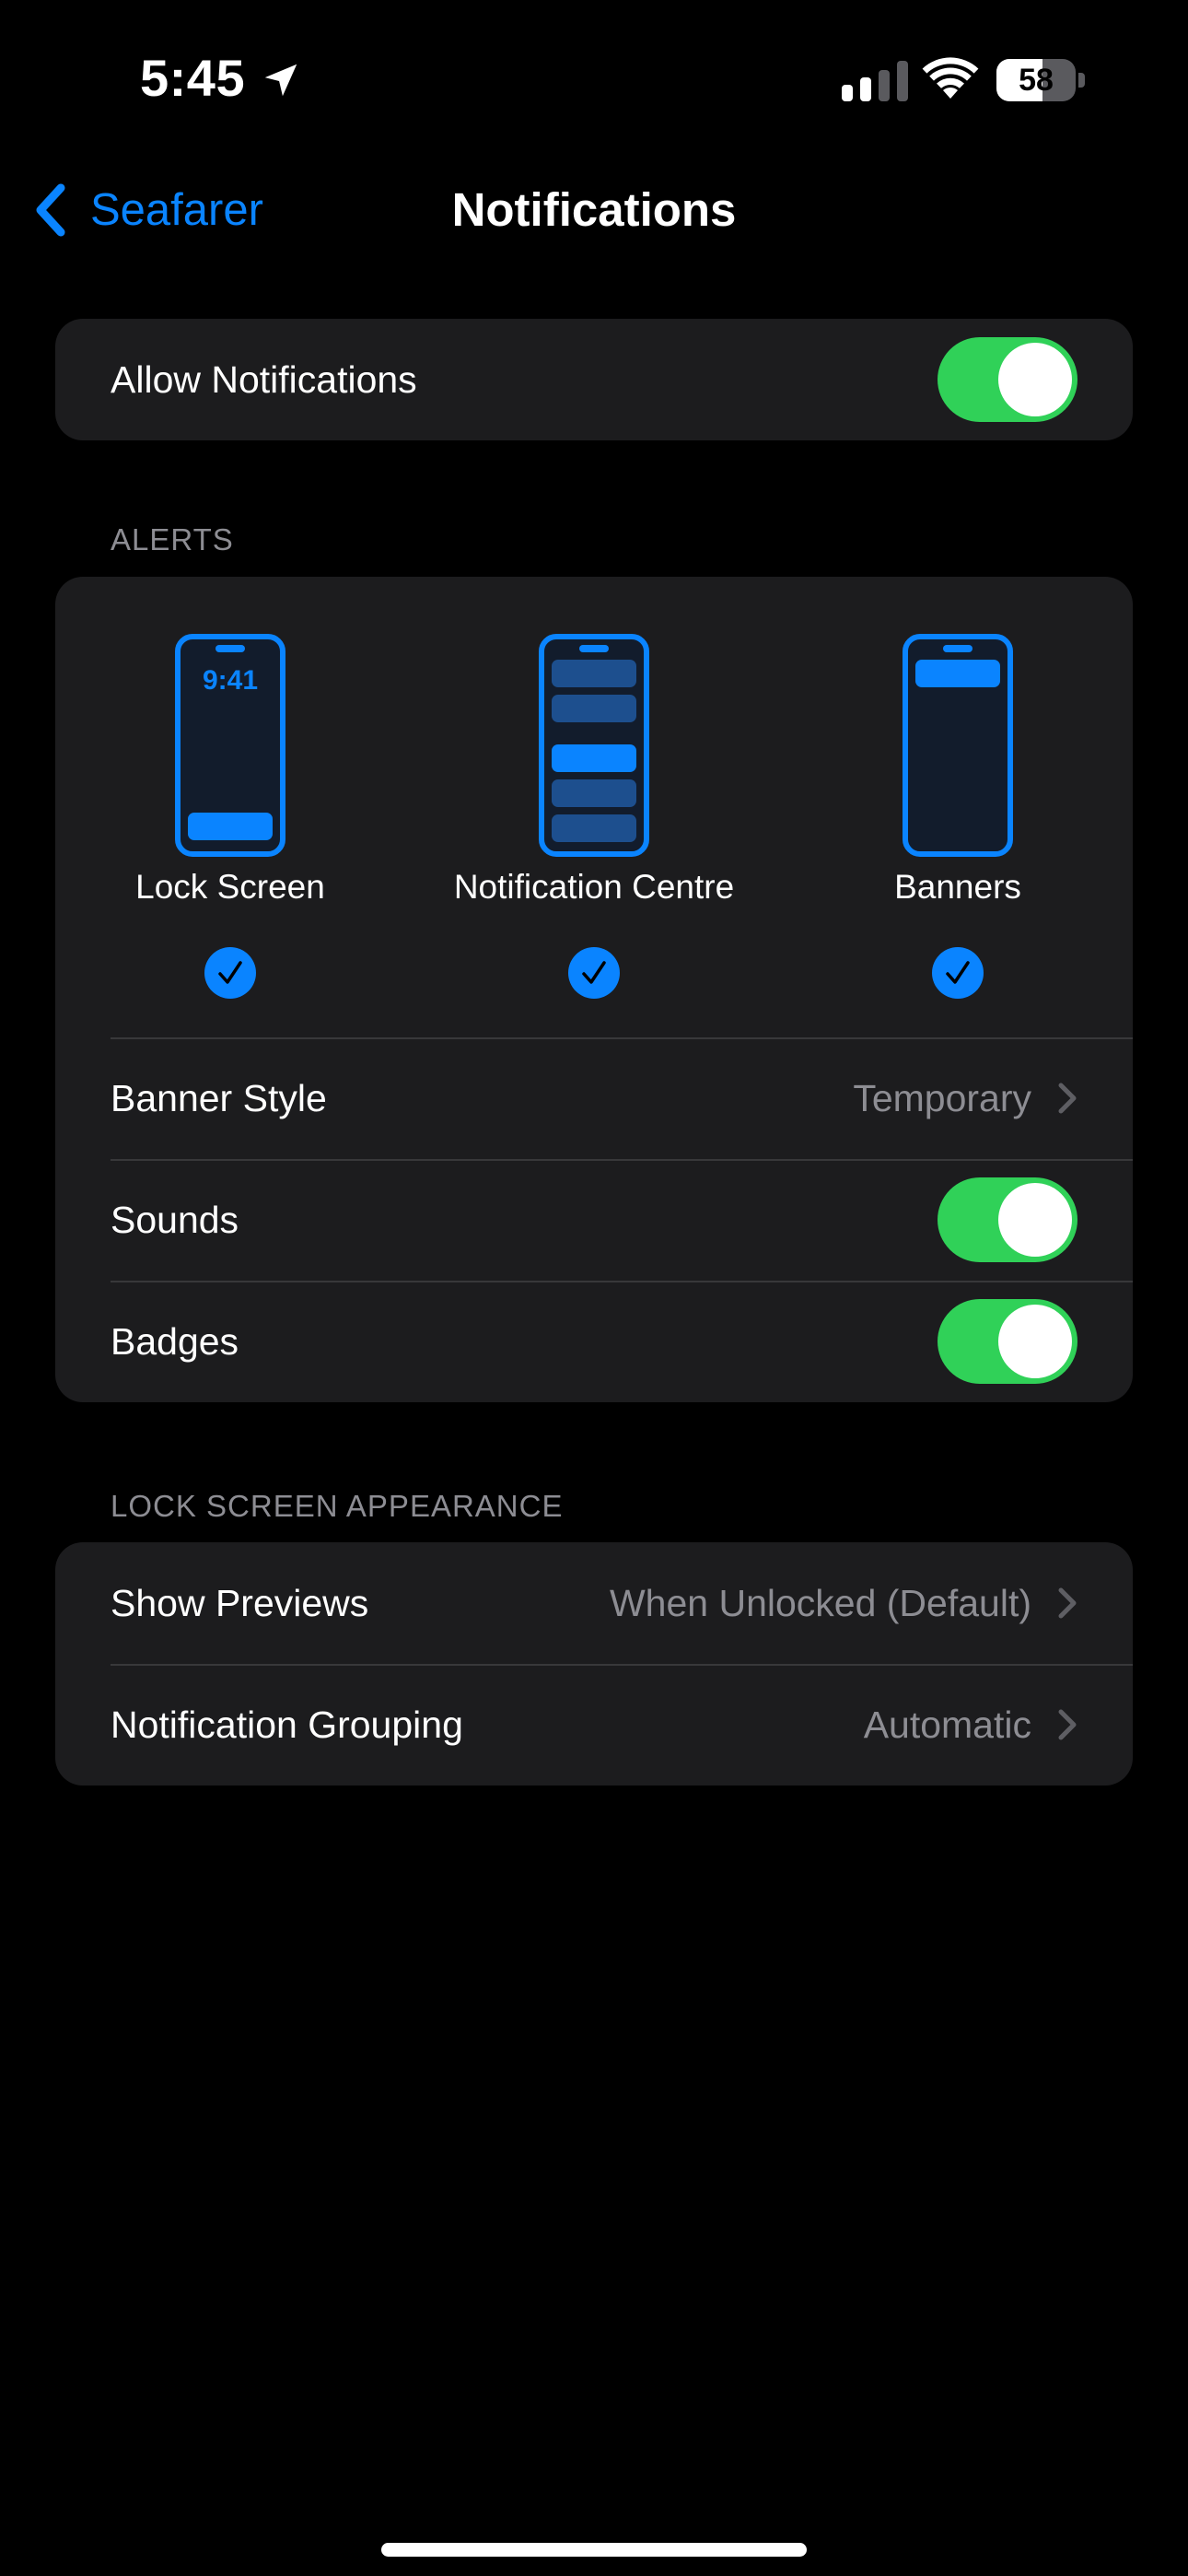 The width and height of the screenshot is (1188, 2576). I want to click on back-button: Seafarer, so click(148, 210).